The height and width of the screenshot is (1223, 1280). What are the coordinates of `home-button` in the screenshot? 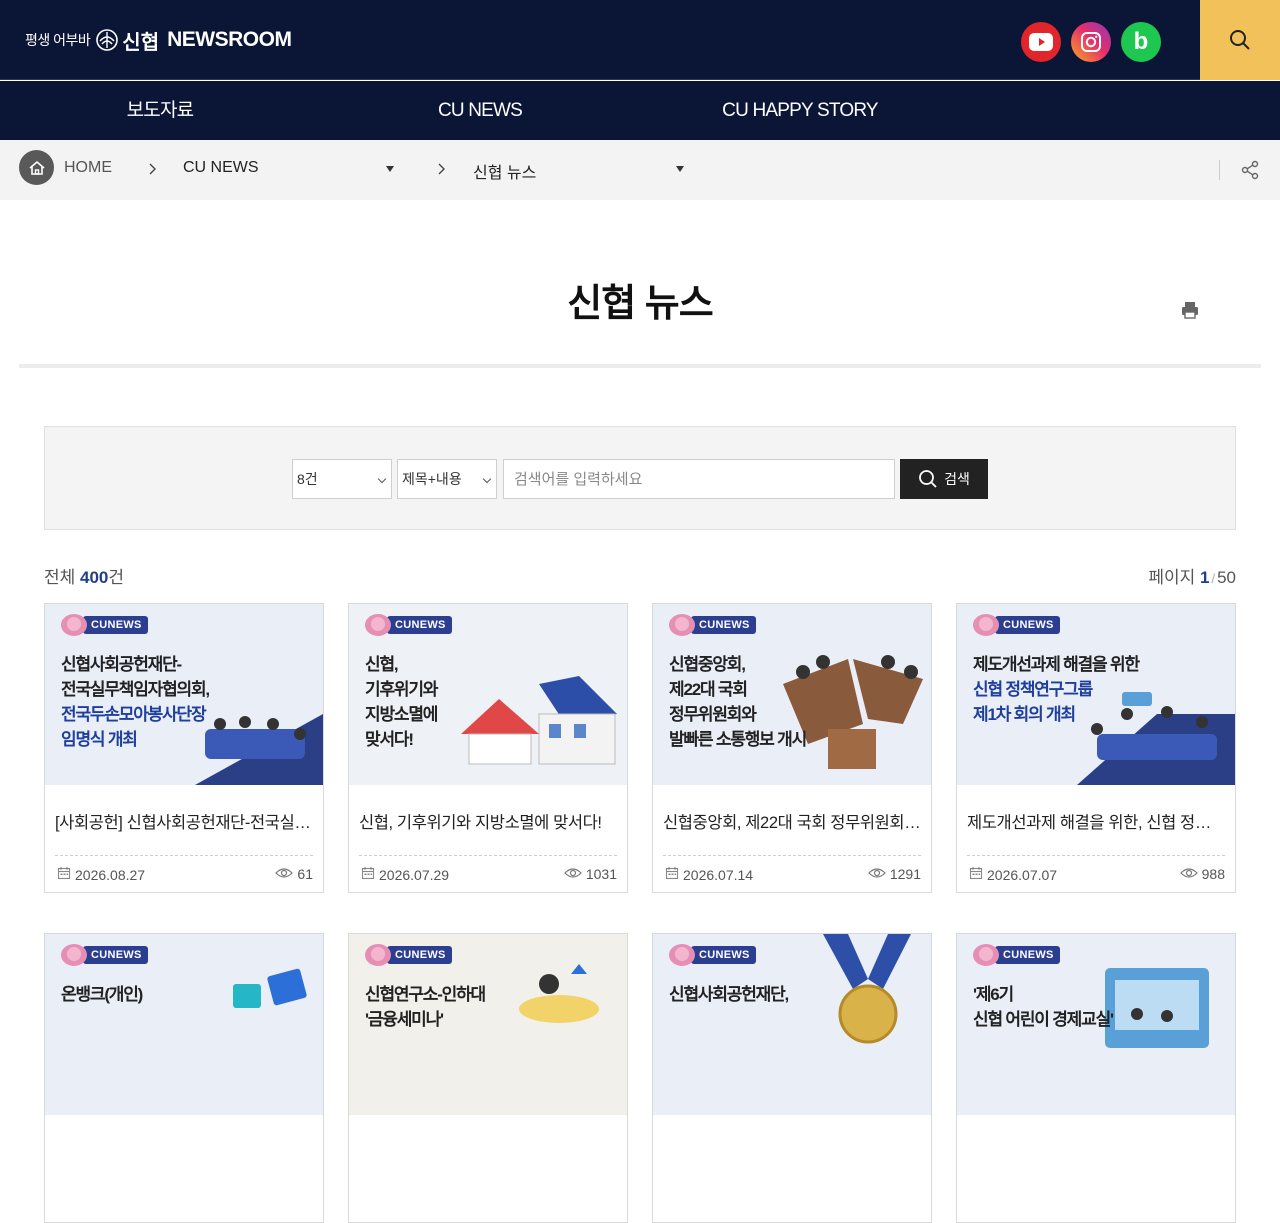 It's located at (36, 167).